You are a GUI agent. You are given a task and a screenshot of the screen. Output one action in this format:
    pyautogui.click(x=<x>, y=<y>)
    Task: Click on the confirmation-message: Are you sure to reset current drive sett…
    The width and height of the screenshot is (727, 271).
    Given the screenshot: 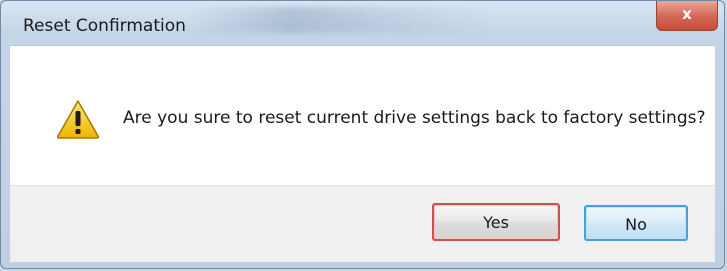 What is the action you would take?
    pyautogui.click(x=414, y=118)
    